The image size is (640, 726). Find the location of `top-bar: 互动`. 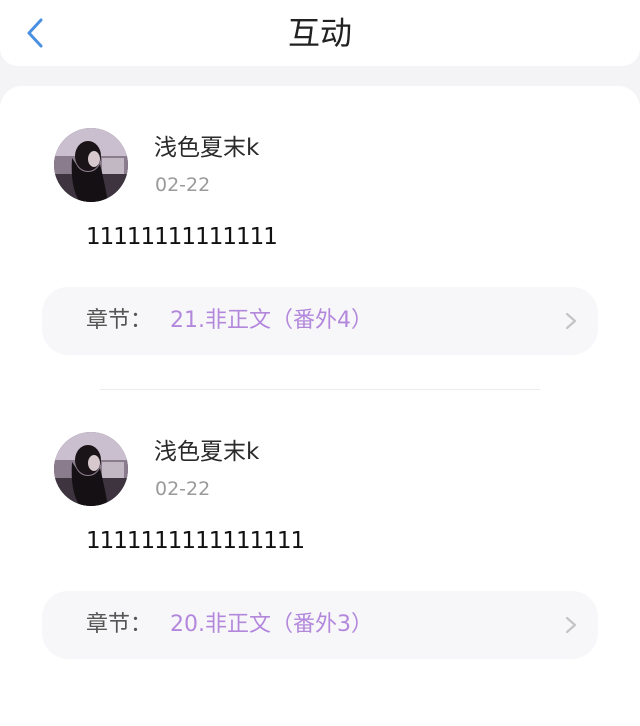

top-bar: 互动 is located at coordinates (320, 33).